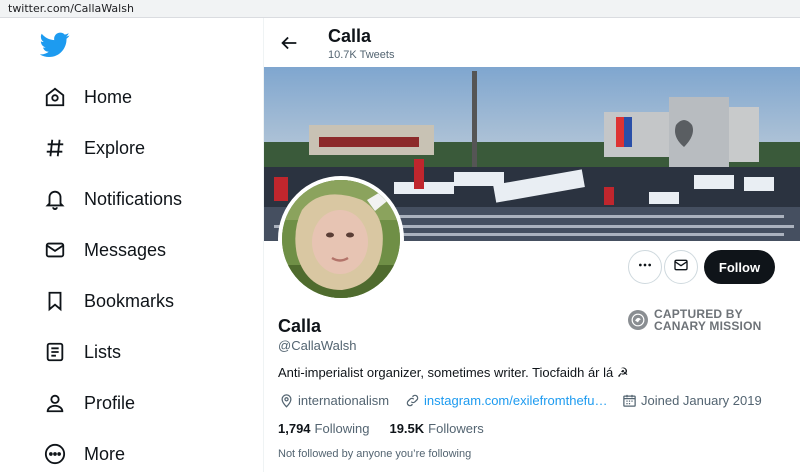 This screenshot has height=472, width=800. I want to click on canary-mission-stamp: CAPTURED BY CANARY MISSION, so click(694, 320).